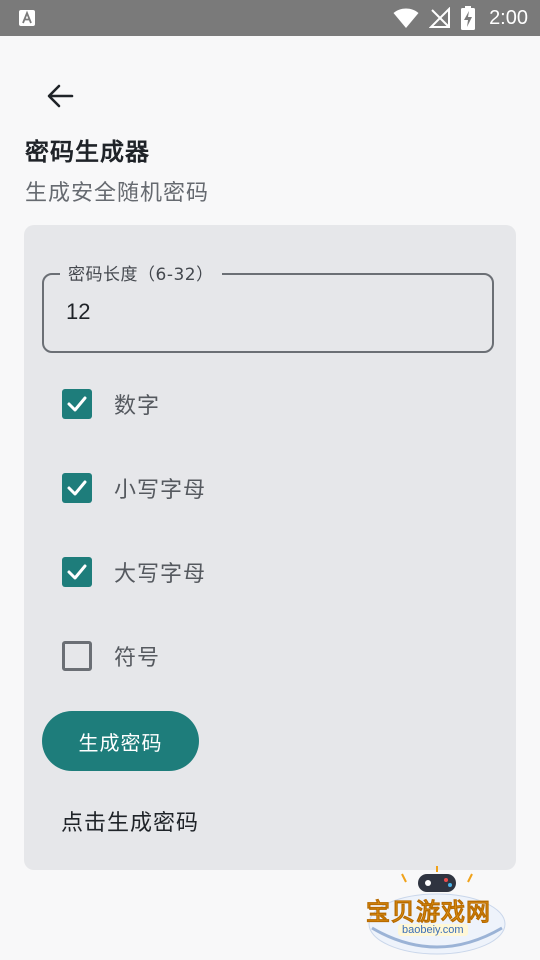  What do you see at coordinates (468, 18) in the screenshot?
I see `battery-charging-icon` at bounding box center [468, 18].